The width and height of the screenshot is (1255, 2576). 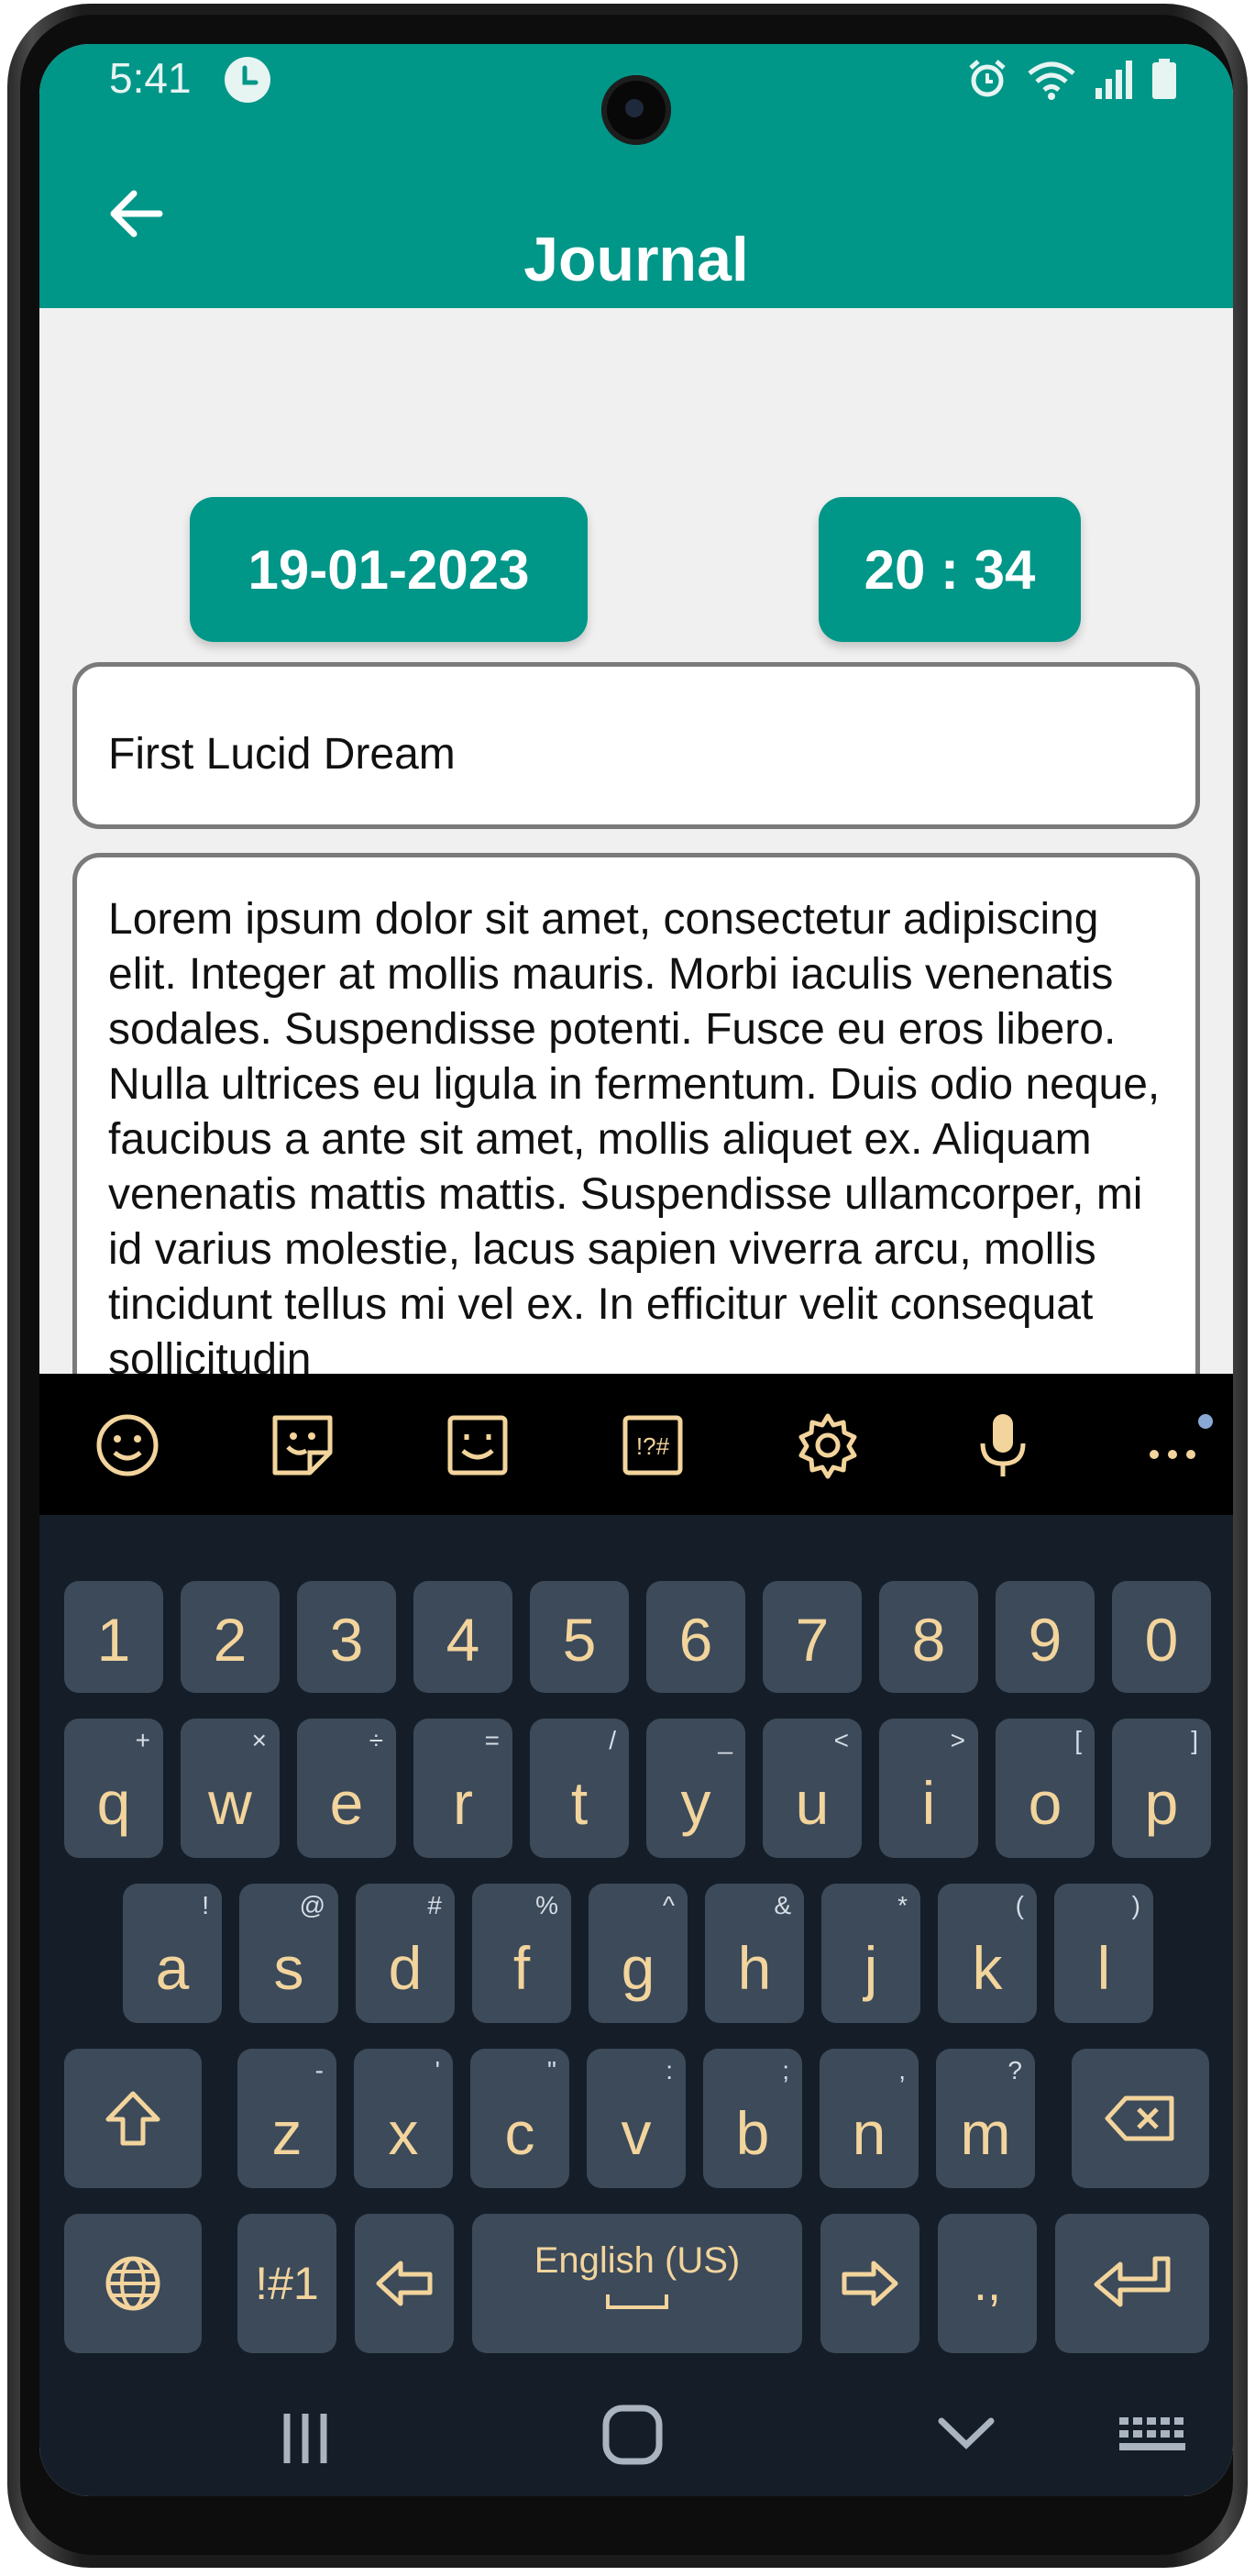 What do you see at coordinates (1103, 1953) in the screenshot?
I see `key-l: l)` at bounding box center [1103, 1953].